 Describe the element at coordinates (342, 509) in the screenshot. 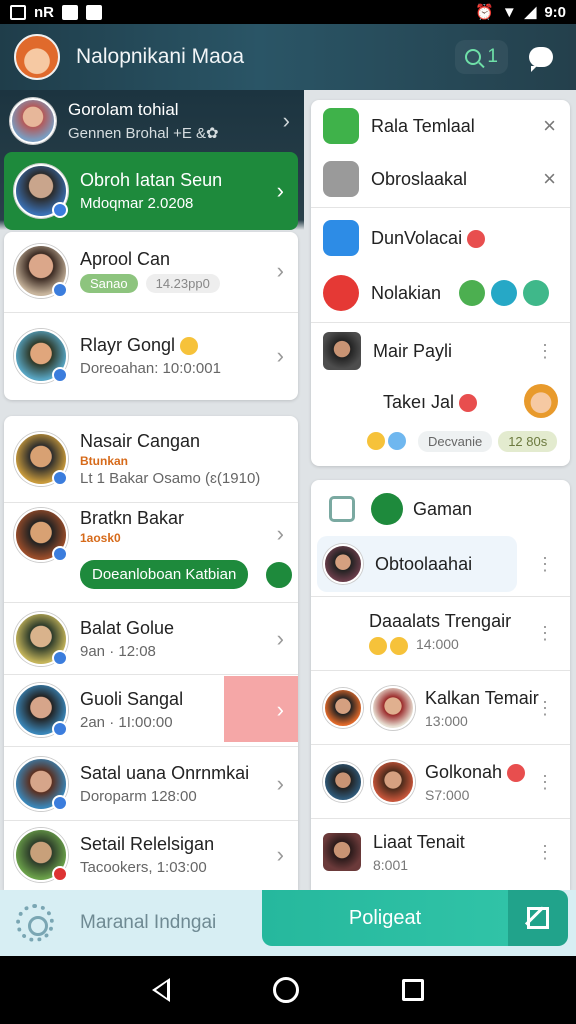

I see `edit-icon` at that location.